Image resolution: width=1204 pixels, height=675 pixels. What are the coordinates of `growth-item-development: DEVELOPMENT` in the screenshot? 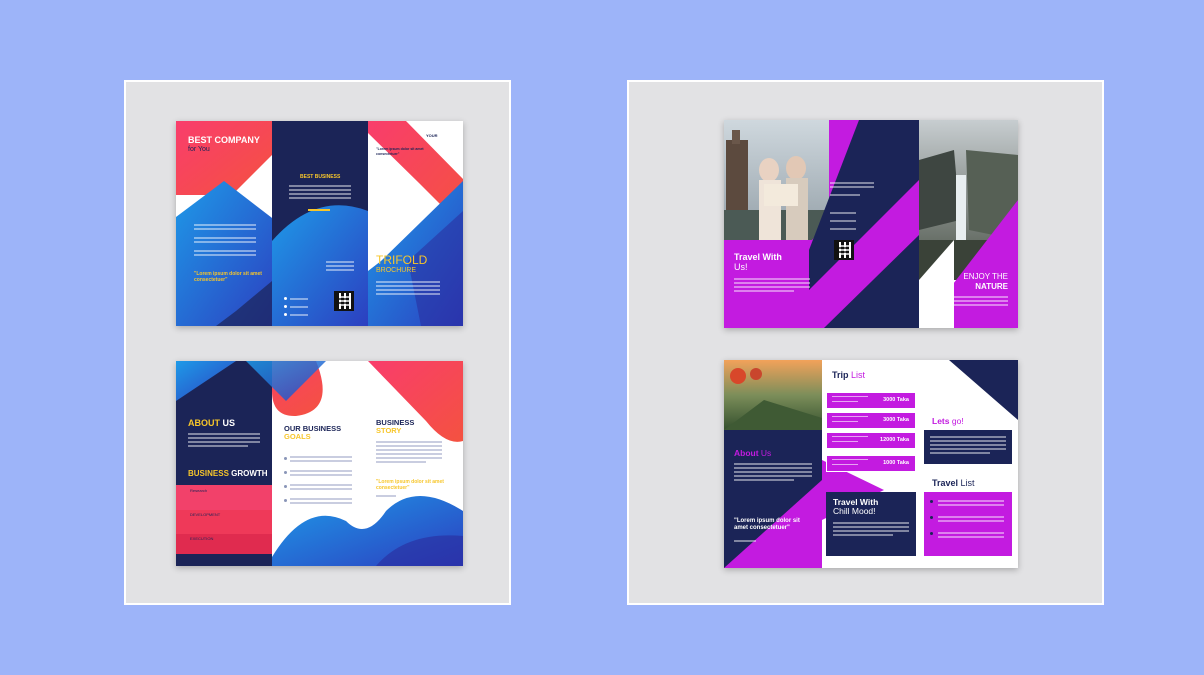 It's located at (205, 514).